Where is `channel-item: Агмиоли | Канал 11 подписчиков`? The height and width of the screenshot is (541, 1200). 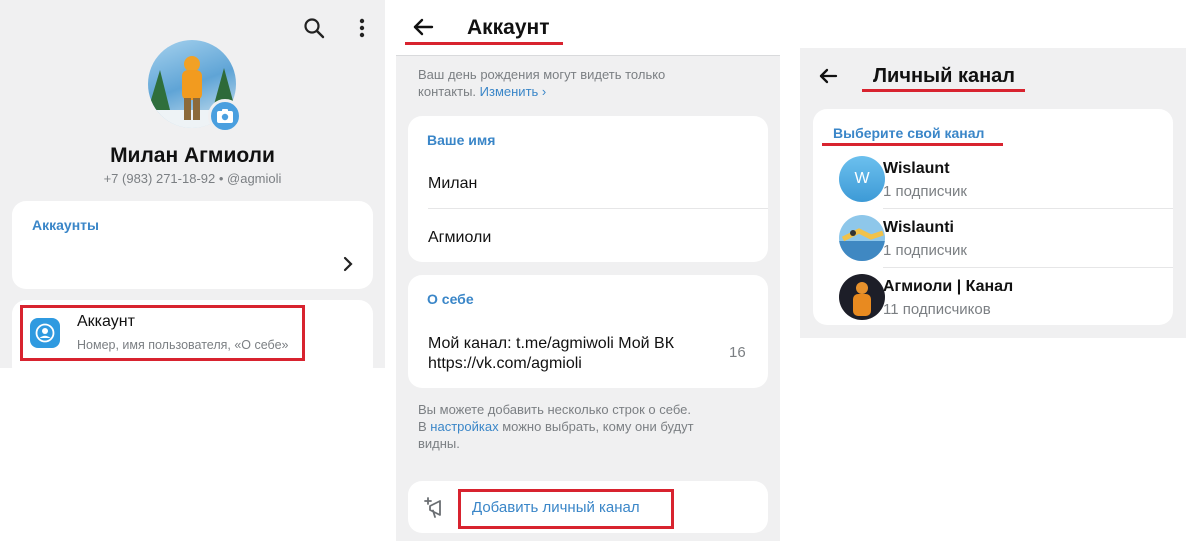
channel-item: Агмиоли | Канал 11 подписчиков is located at coordinates (993, 298).